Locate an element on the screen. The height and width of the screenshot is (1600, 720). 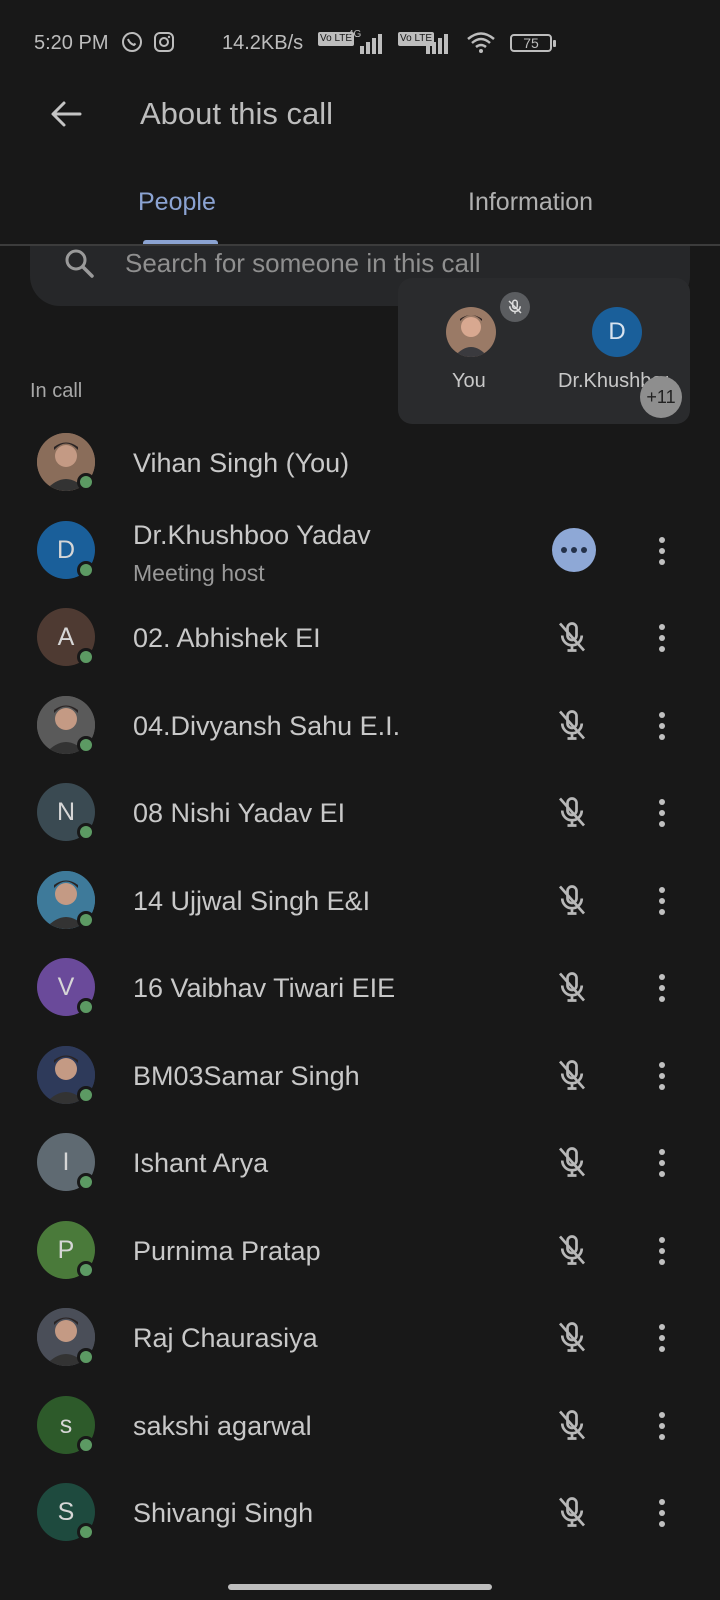
preview-more-count: +11 is located at coordinates (661, 397).